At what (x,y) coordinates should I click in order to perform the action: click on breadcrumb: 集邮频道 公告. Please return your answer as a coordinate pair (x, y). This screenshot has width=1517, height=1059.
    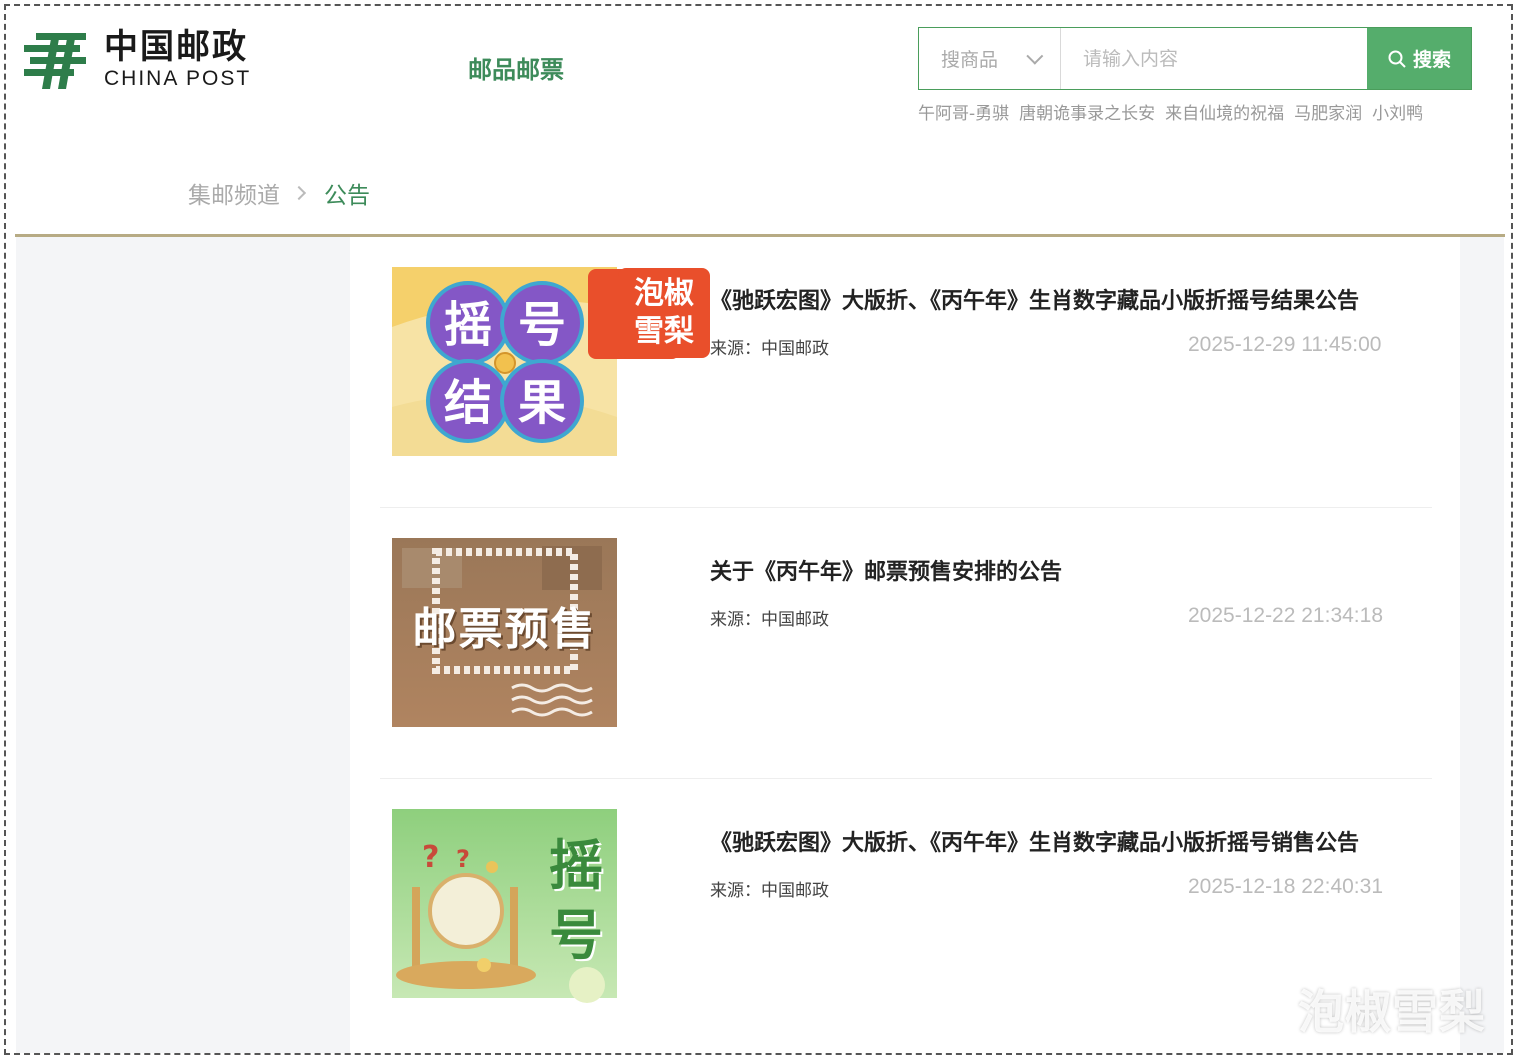
    Looking at the image, I should click on (279, 193).